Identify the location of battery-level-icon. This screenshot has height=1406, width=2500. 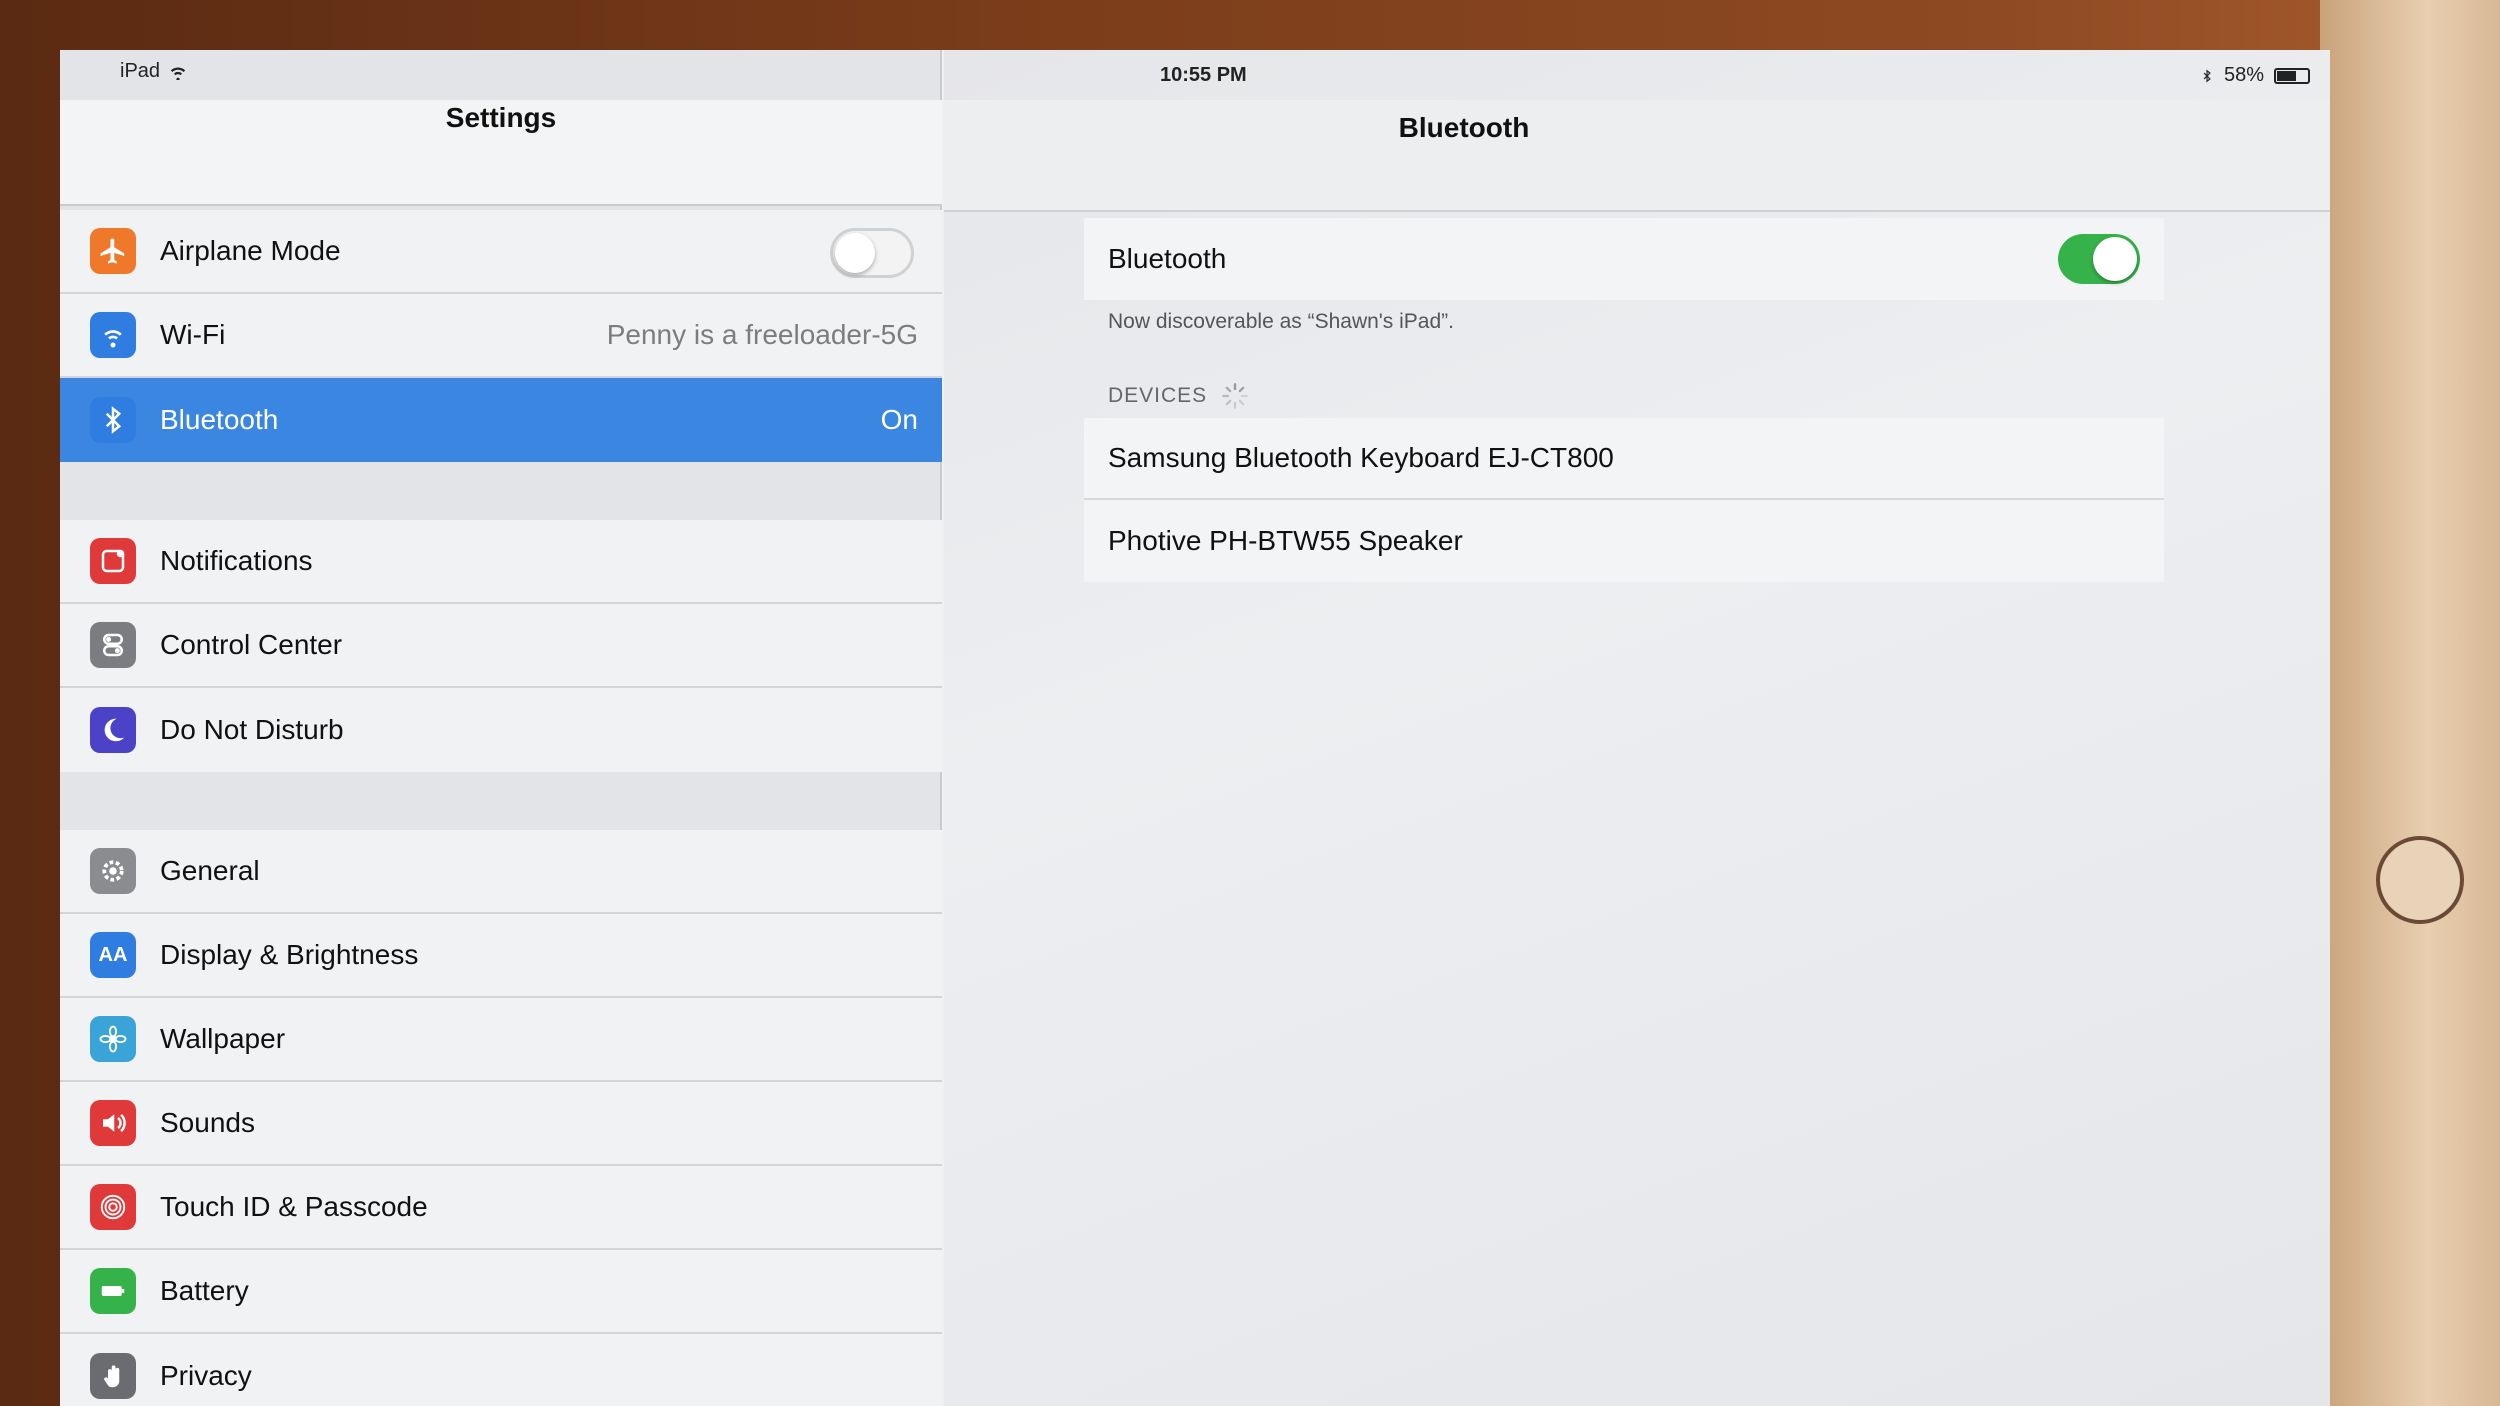
(2292, 75).